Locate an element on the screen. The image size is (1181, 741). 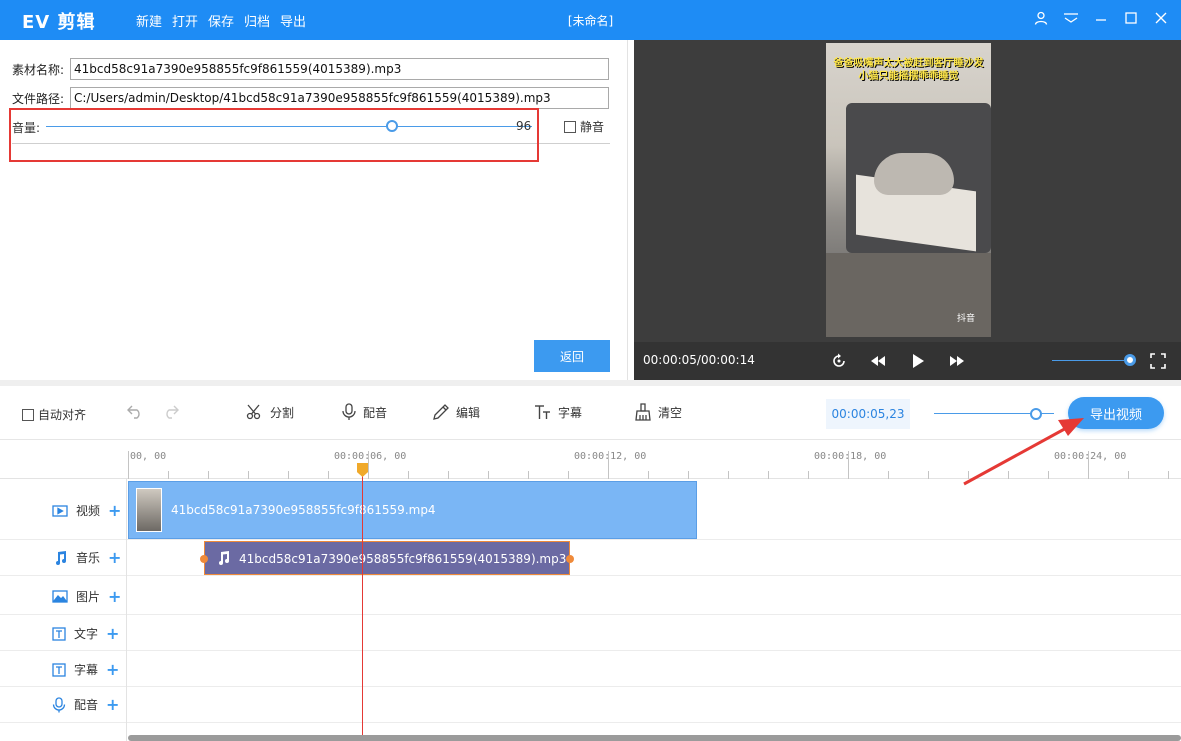
track-label-video-text: 视频 is located at coordinates (88, 511).